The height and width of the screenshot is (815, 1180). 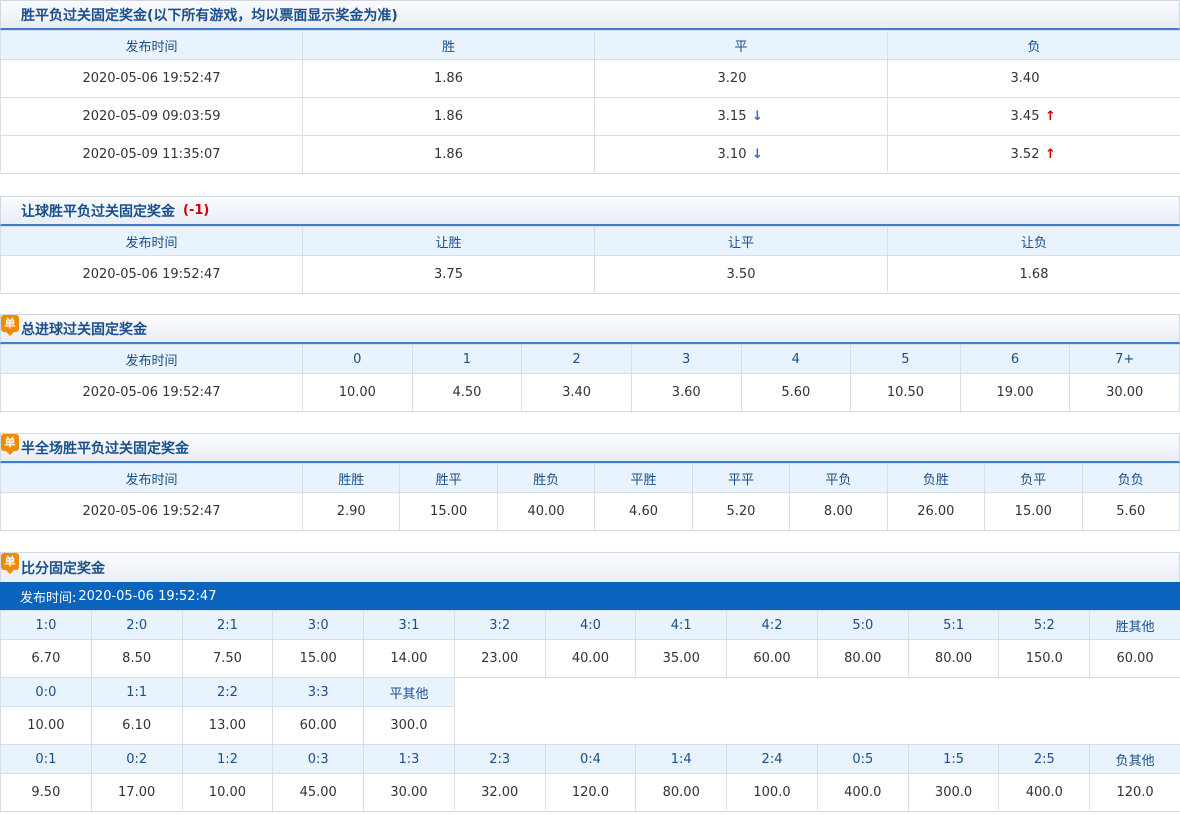 I want to click on score-odds: 6.70, so click(x=46, y=658).